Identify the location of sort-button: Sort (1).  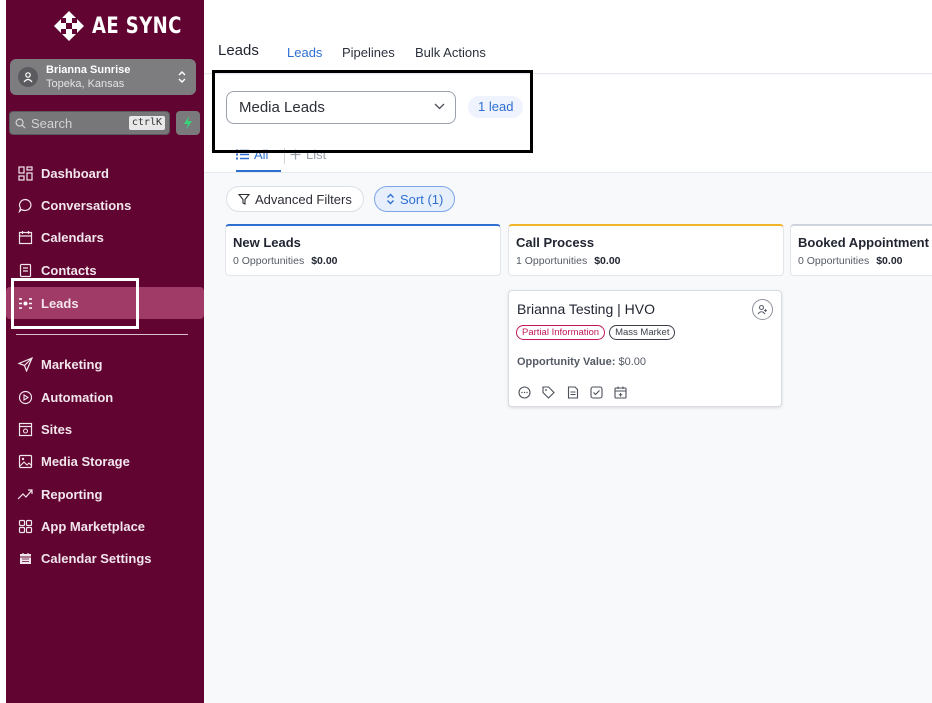
(415, 199).